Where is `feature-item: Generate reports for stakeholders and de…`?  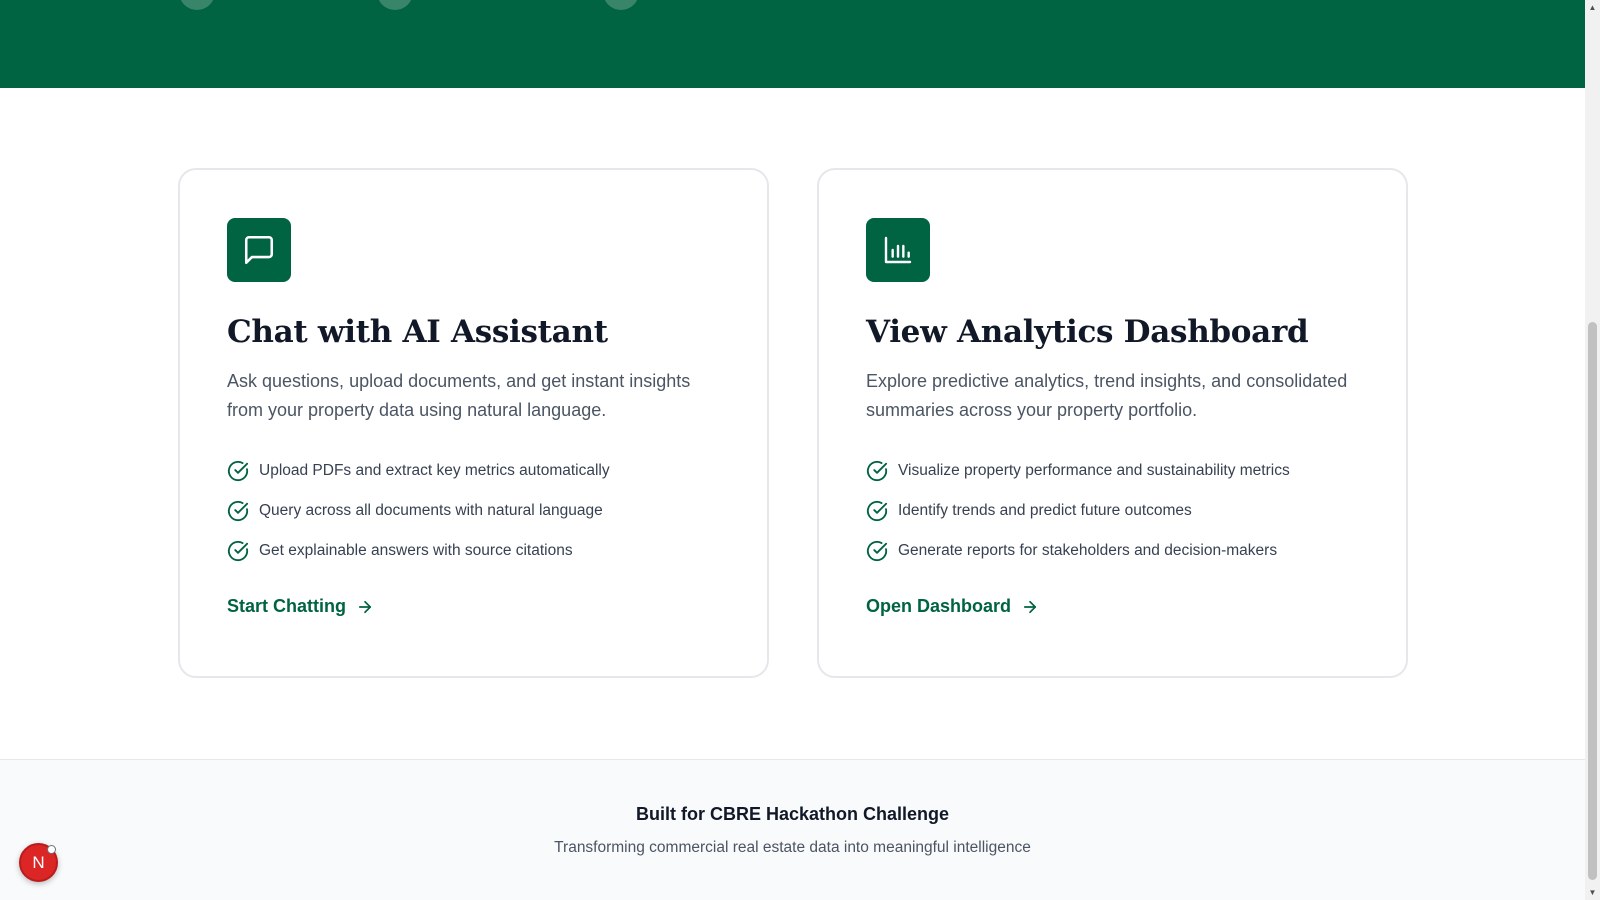
feature-item: Generate reports for stakeholders and de… is located at coordinates (1078, 551).